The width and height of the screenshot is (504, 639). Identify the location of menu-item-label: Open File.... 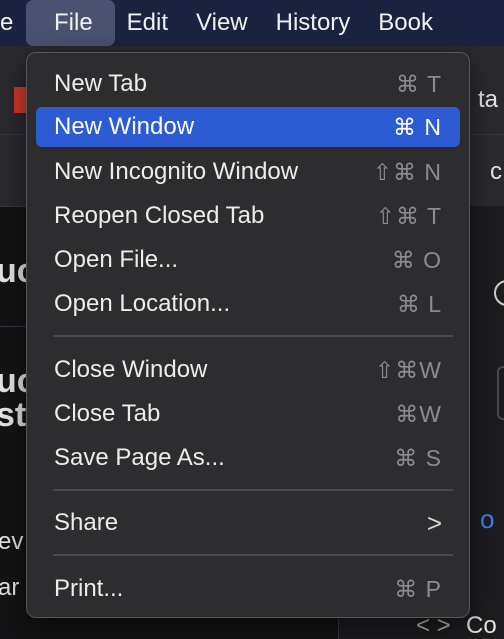
(116, 259).